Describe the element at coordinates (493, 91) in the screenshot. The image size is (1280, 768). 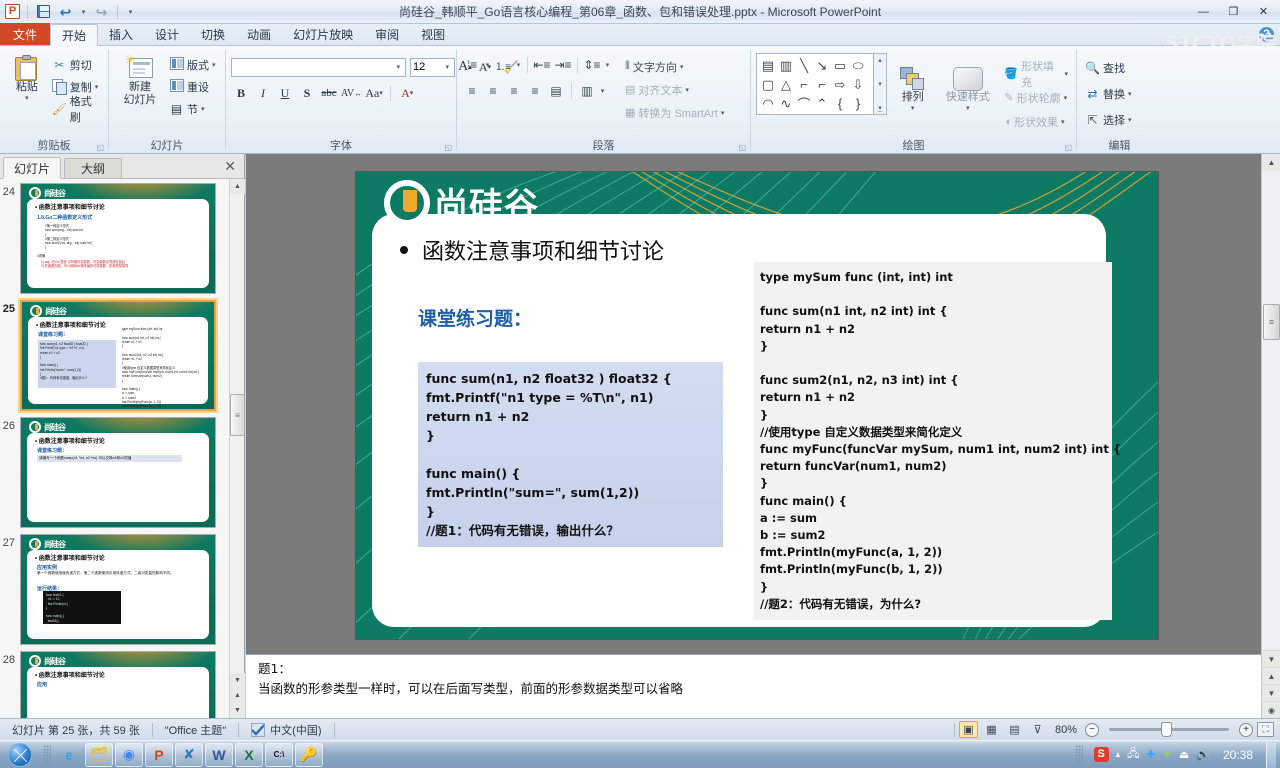
I see `align-center-button: ≡` at that location.